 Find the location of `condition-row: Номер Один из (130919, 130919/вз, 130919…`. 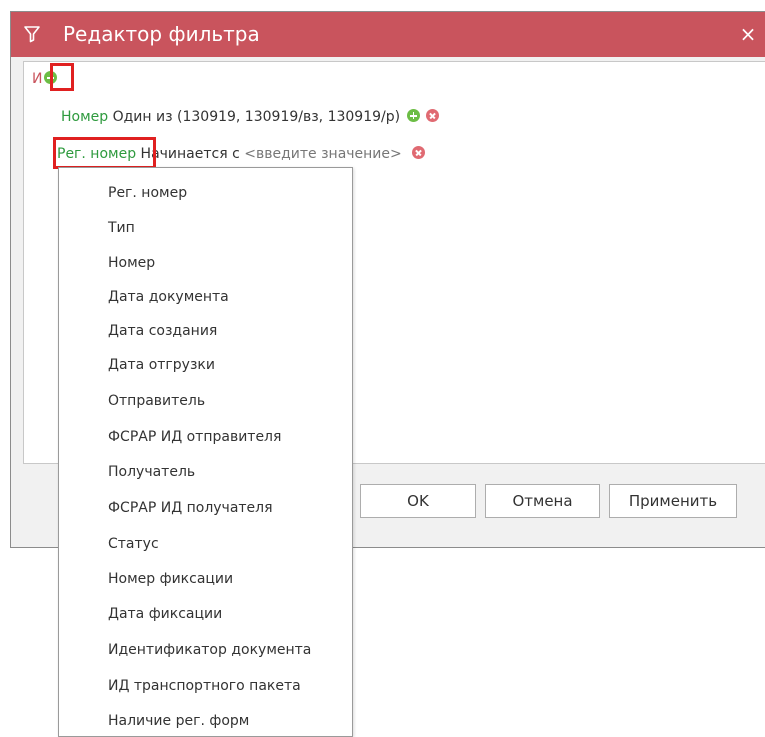

condition-row: Номер Один из (130919, 130919/вз, 130919… is located at coordinates (250, 117).